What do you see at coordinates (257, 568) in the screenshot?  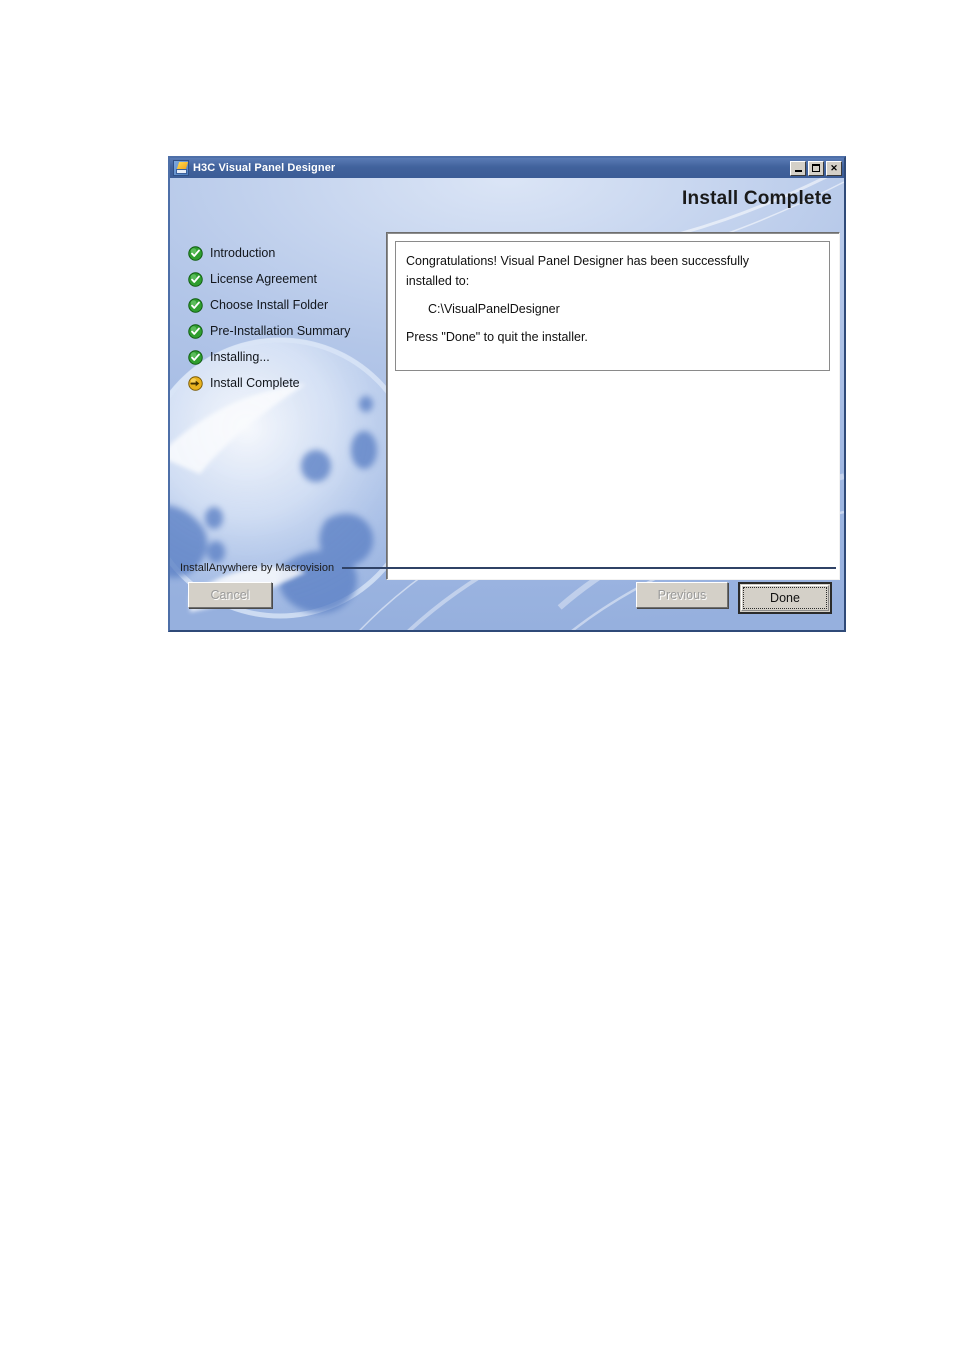 I see `brand-label: InstallAnywhere by Macrovision` at bounding box center [257, 568].